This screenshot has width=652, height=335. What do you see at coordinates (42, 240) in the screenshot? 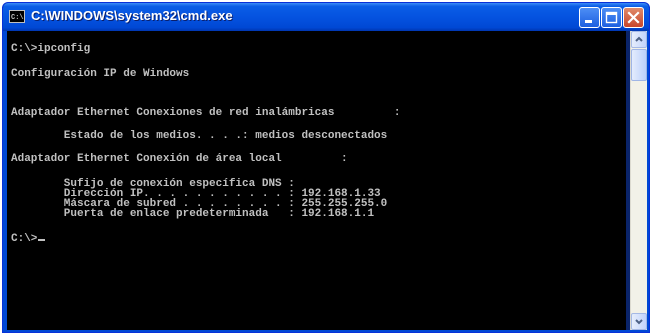
I see `text-cursor` at bounding box center [42, 240].